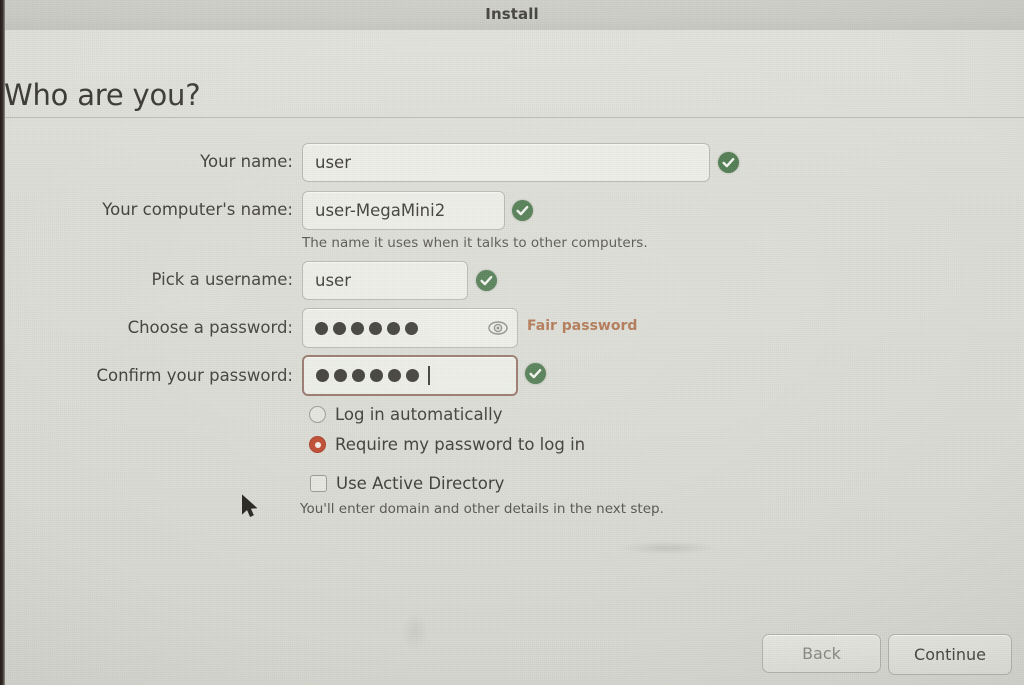 This screenshot has width=1024, height=685. Describe the element at coordinates (385, 280) in the screenshot. I see `input-username: user` at that location.